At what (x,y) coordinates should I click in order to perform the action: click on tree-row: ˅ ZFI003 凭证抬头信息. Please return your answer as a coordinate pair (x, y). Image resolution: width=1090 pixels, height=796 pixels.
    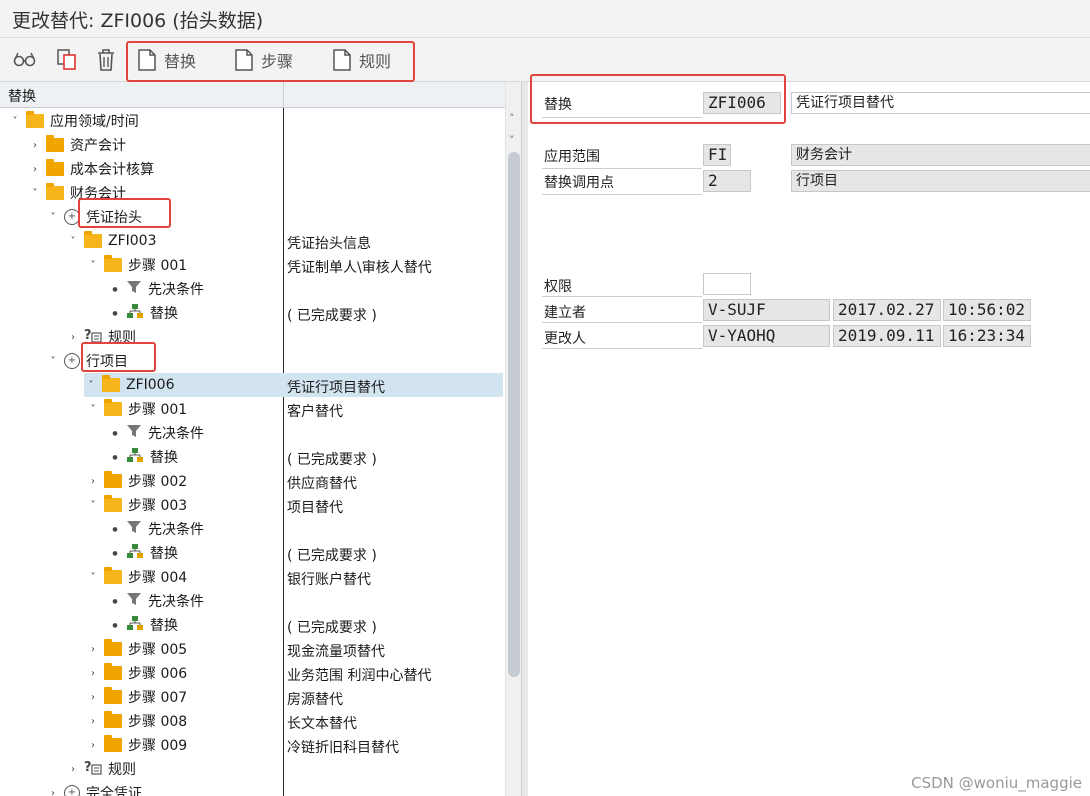
    Looking at the image, I should click on (251, 241).